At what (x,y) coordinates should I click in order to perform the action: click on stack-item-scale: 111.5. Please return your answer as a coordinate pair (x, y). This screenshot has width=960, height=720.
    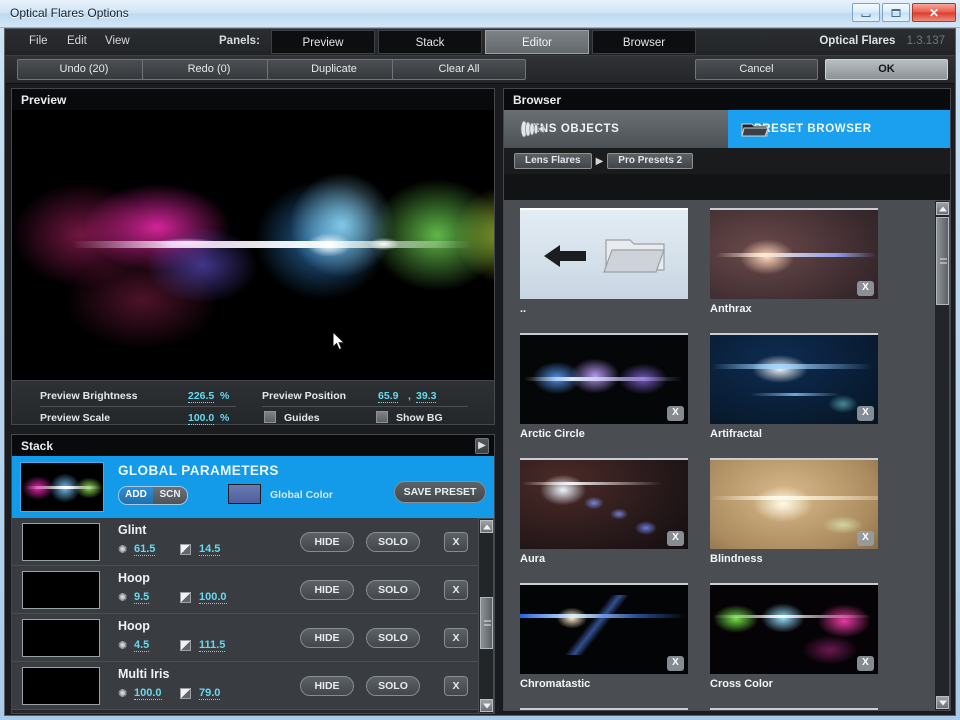
    Looking at the image, I should click on (212, 645).